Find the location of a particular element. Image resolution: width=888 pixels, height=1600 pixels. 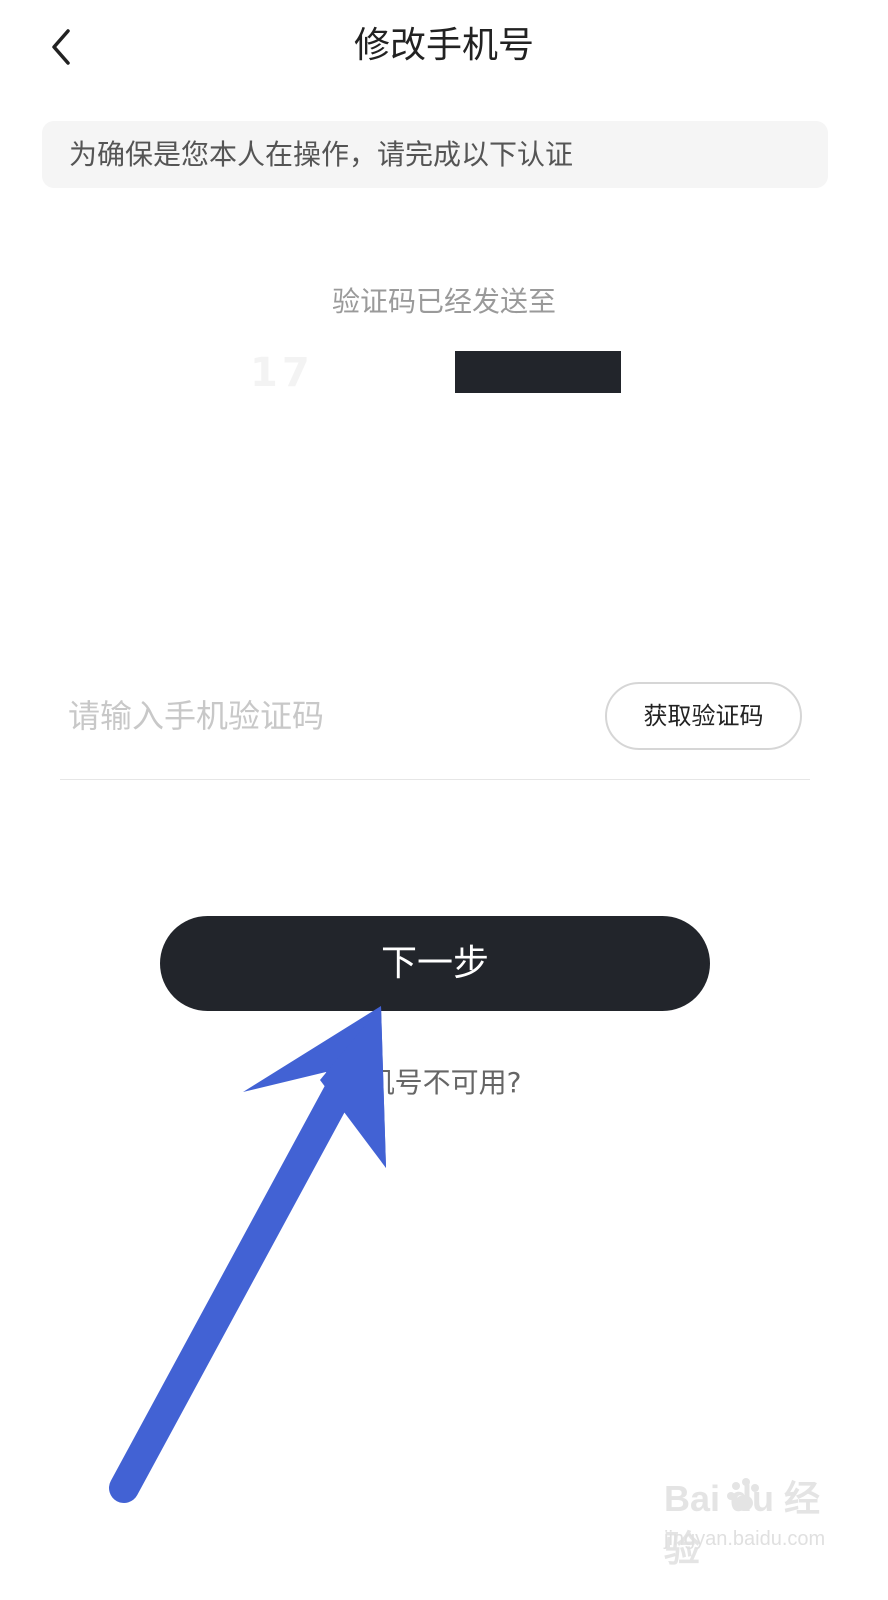

arrow-up-right-icon is located at coordinates (247, 1254).